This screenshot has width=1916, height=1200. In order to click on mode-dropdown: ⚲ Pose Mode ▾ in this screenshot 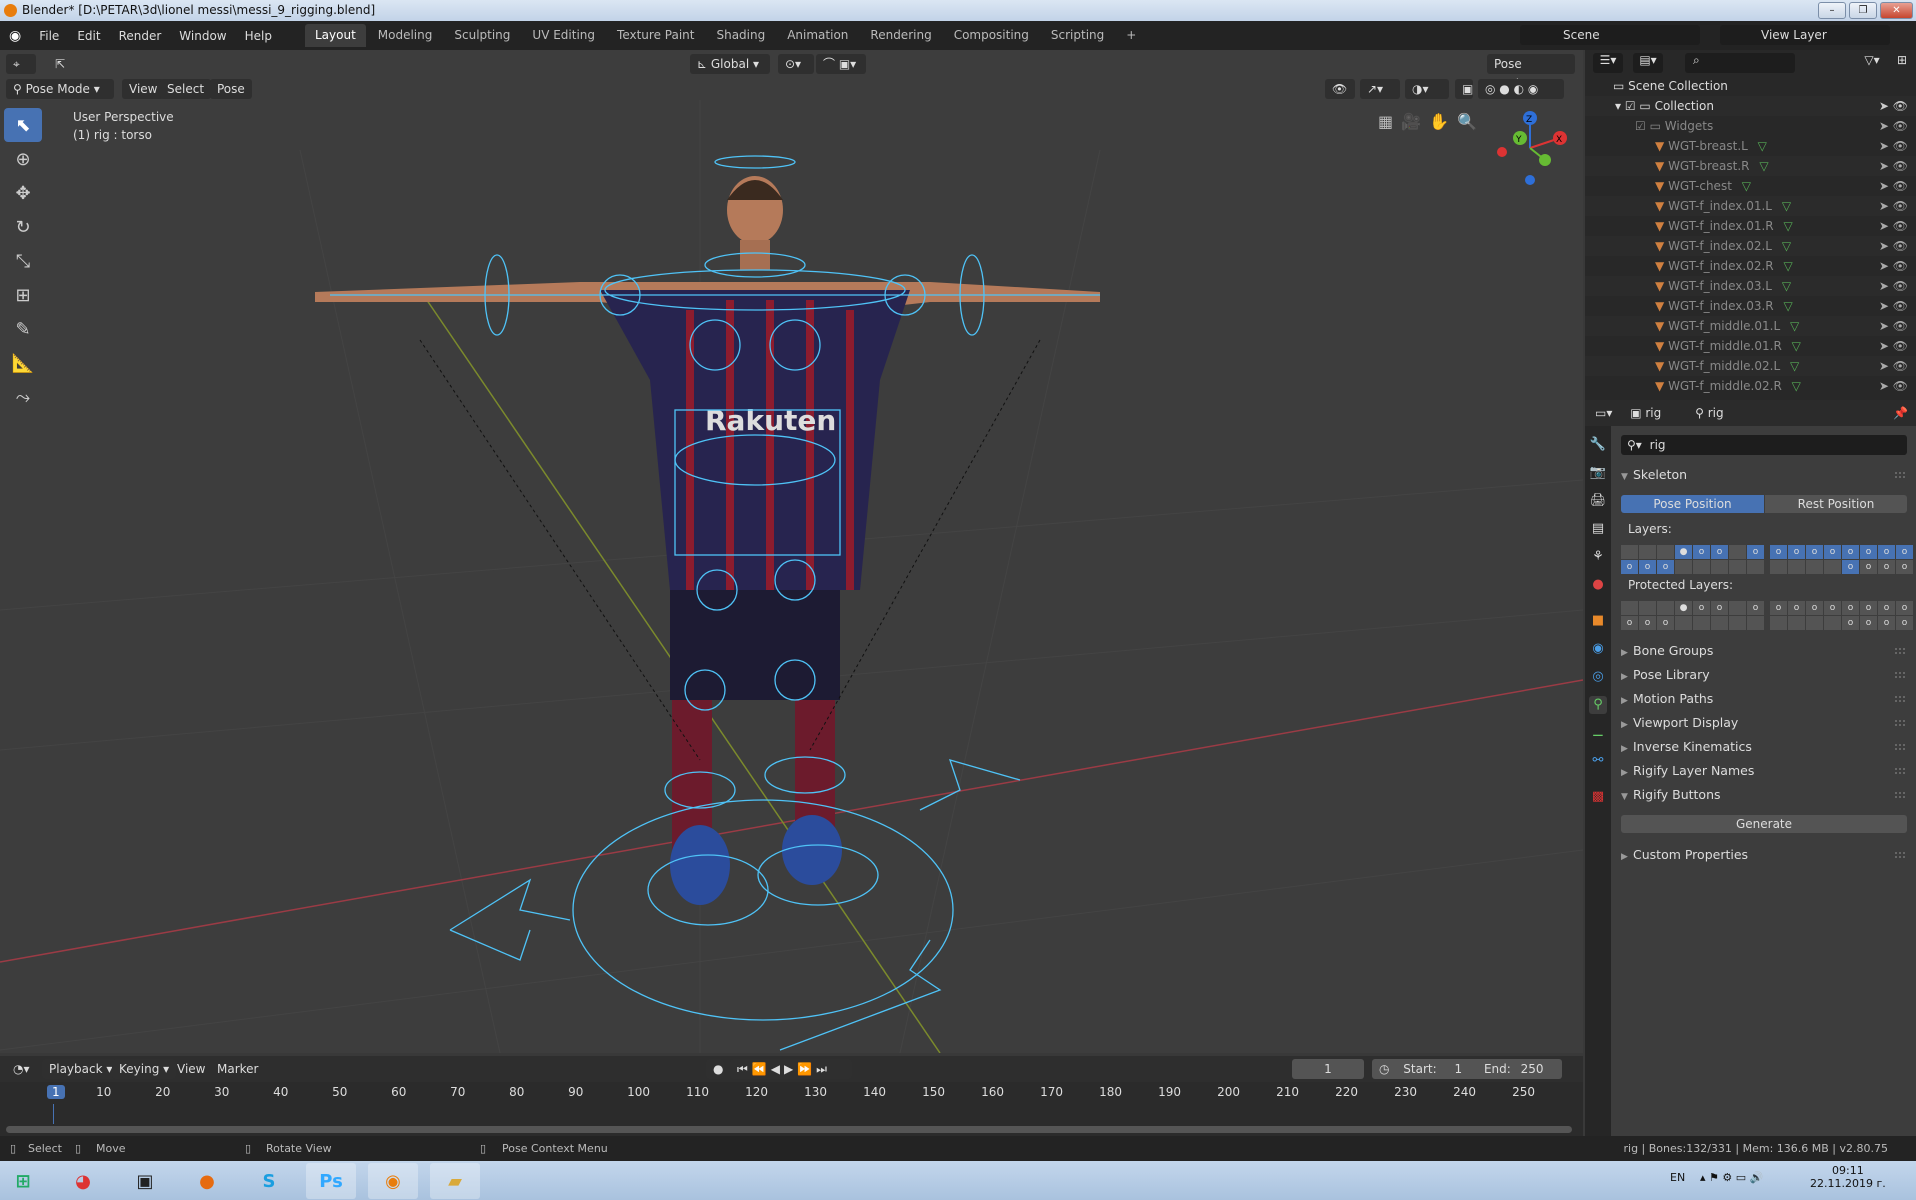, I will do `click(60, 89)`.